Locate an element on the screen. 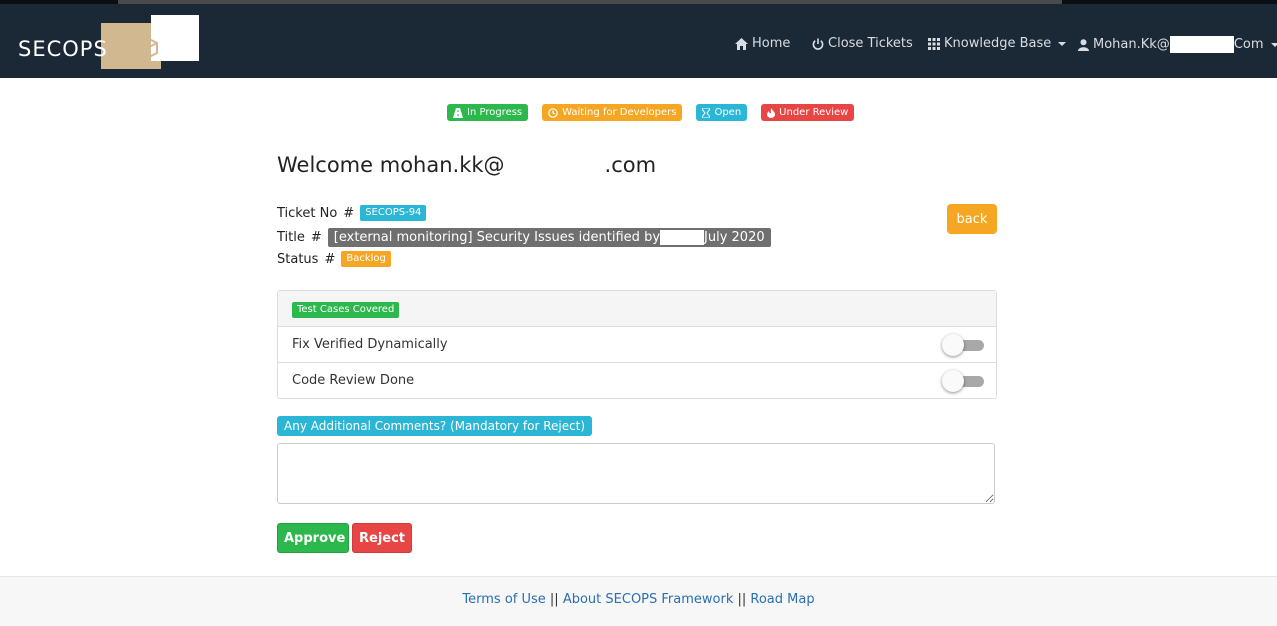  road-icon is located at coordinates (458, 112).